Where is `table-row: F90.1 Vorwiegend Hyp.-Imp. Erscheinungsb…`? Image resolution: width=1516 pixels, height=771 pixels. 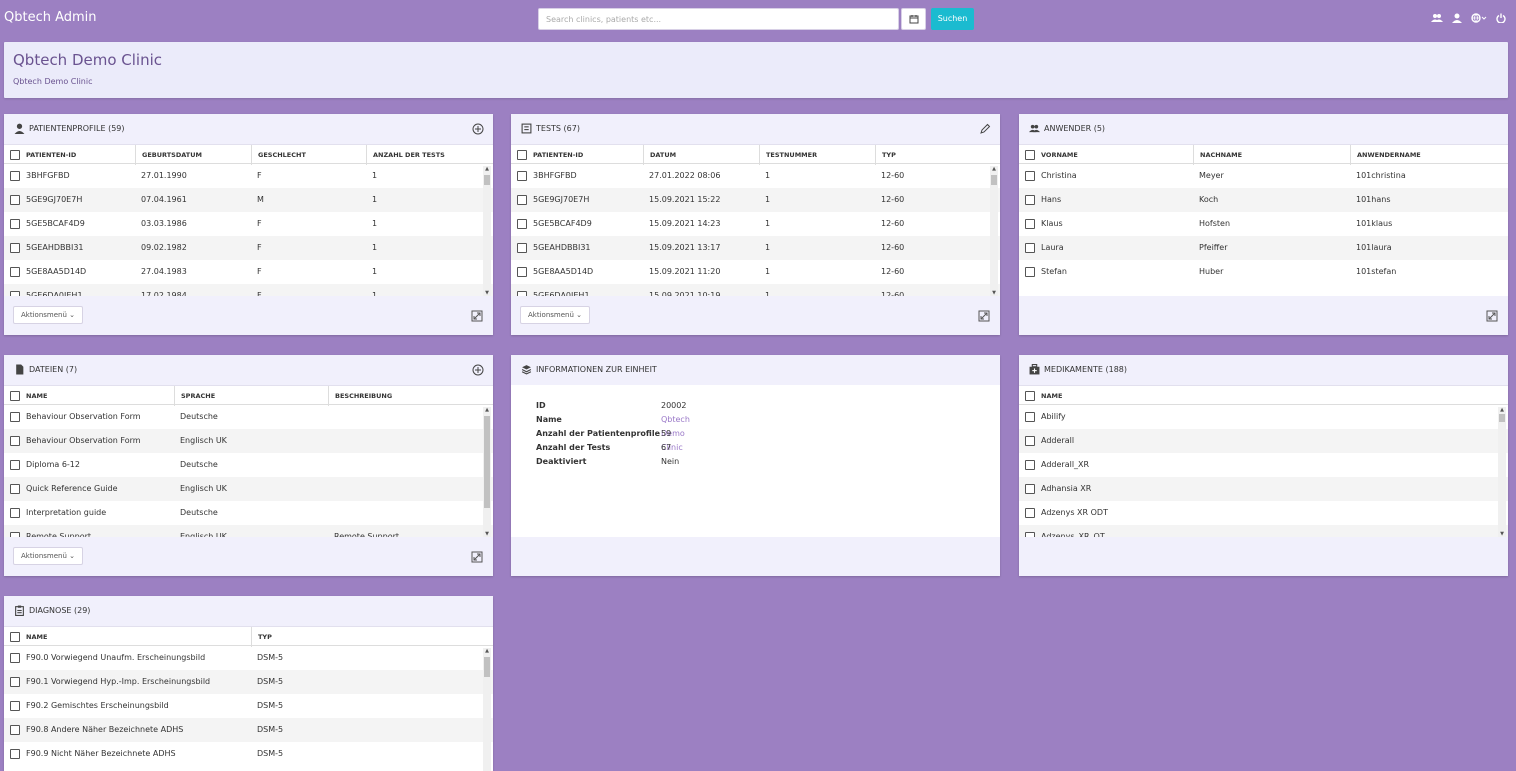
table-row: F90.1 Vorwiegend Hyp.-Imp. Erscheinungsb… is located at coordinates (248, 682).